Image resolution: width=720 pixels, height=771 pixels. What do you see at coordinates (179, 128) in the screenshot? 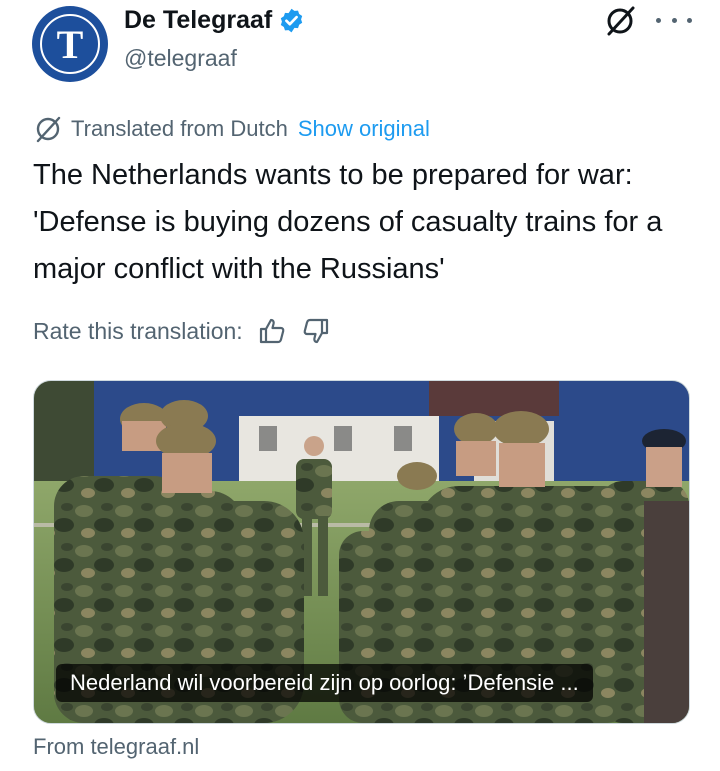
I see `translated-from-label: Translated from Dutch` at bounding box center [179, 128].